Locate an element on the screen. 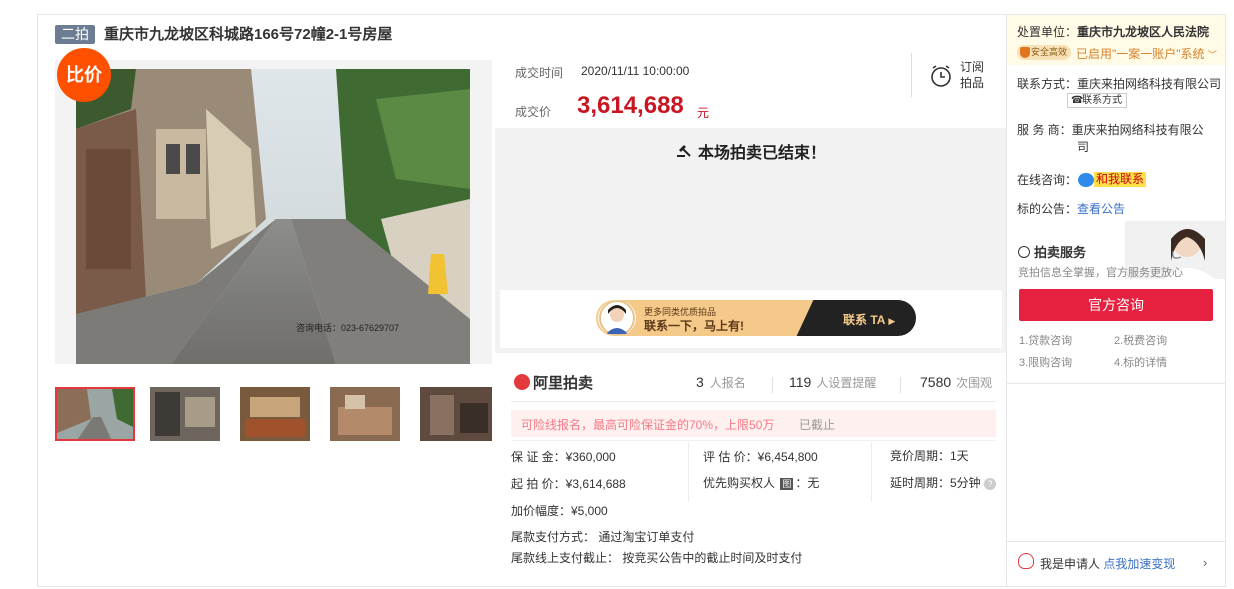  alarm-clock-icon is located at coordinates (941, 76).